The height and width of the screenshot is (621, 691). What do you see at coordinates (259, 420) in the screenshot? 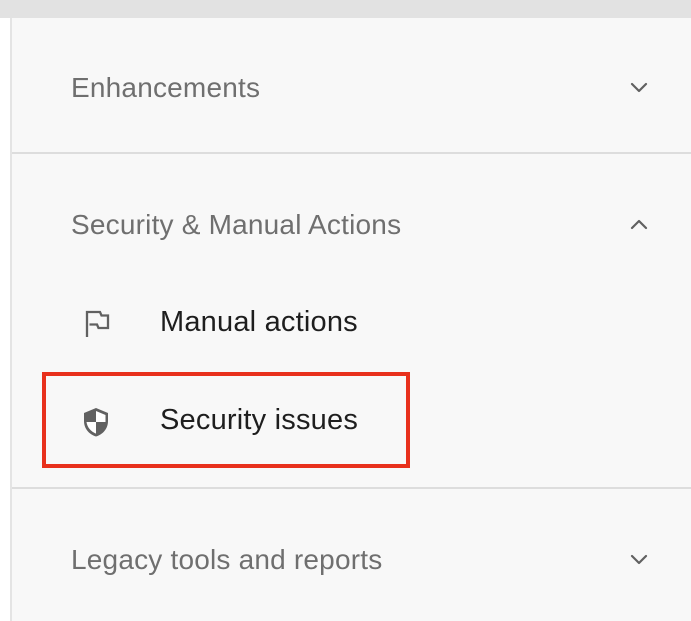
I see `sidebar-item-label: Security issues` at bounding box center [259, 420].